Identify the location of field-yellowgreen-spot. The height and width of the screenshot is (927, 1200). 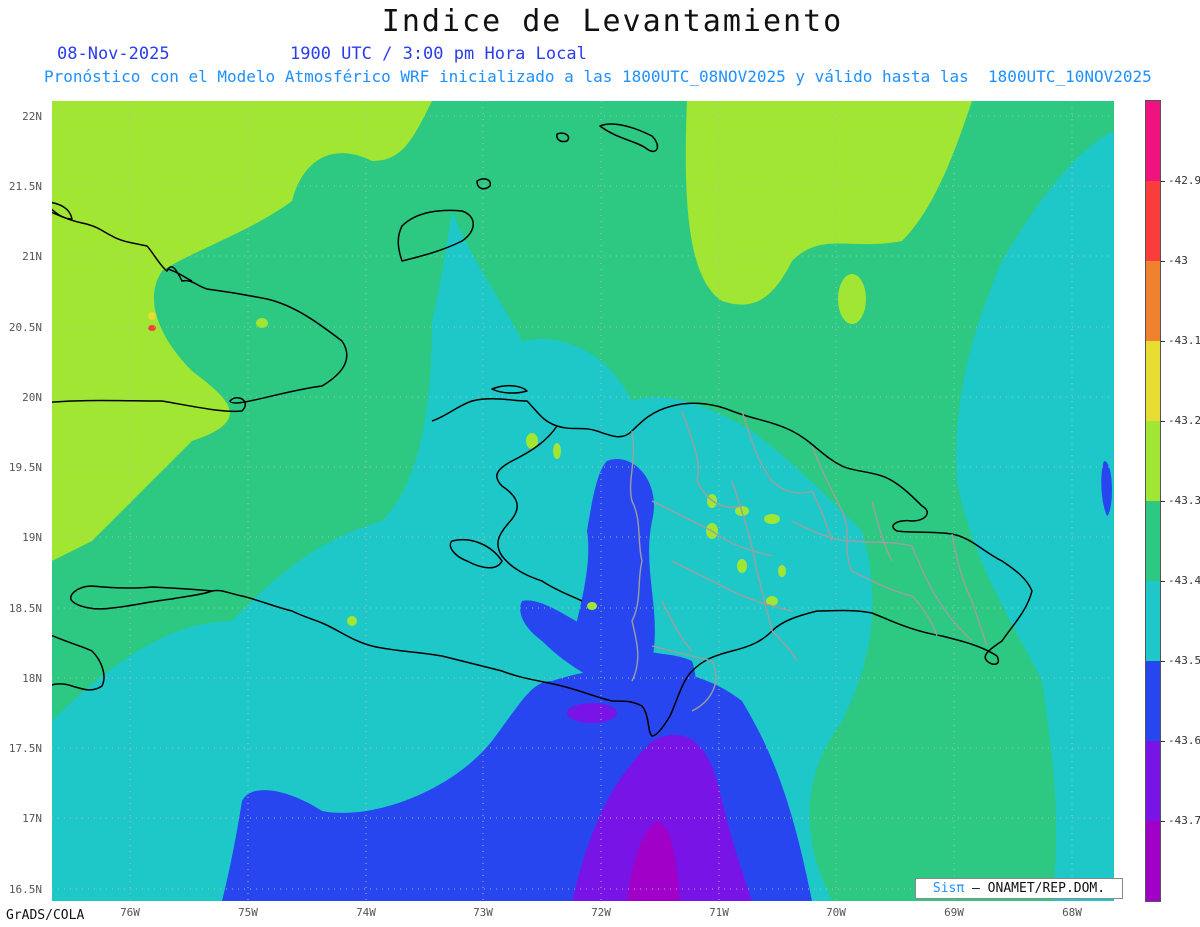
(852, 299).